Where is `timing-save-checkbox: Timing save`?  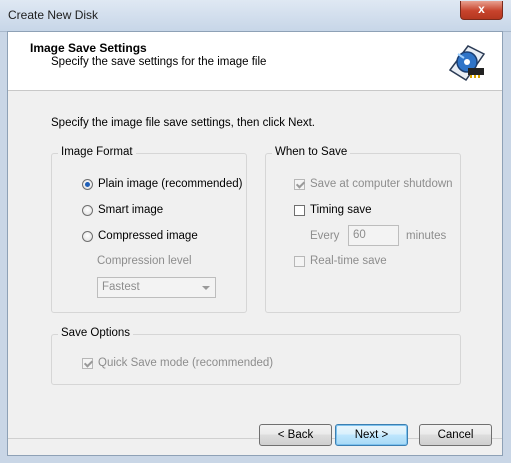
timing-save-checkbox: Timing save is located at coordinates (333, 210).